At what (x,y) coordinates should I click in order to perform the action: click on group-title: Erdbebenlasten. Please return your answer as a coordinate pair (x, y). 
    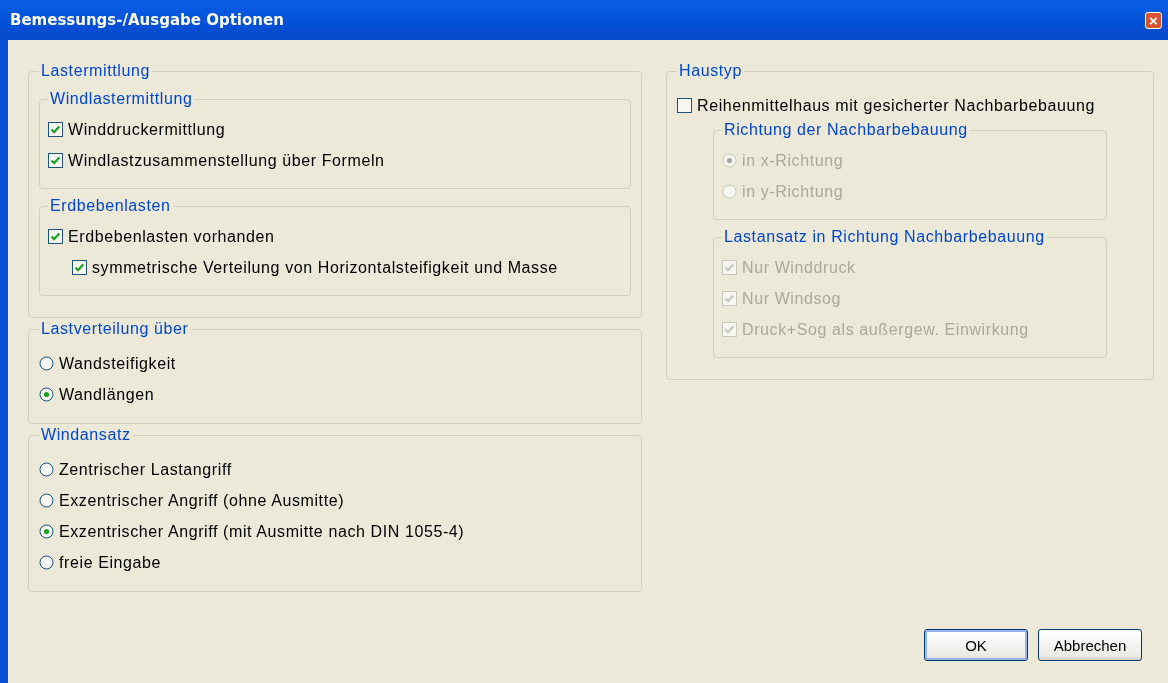
    Looking at the image, I should click on (110, 206).